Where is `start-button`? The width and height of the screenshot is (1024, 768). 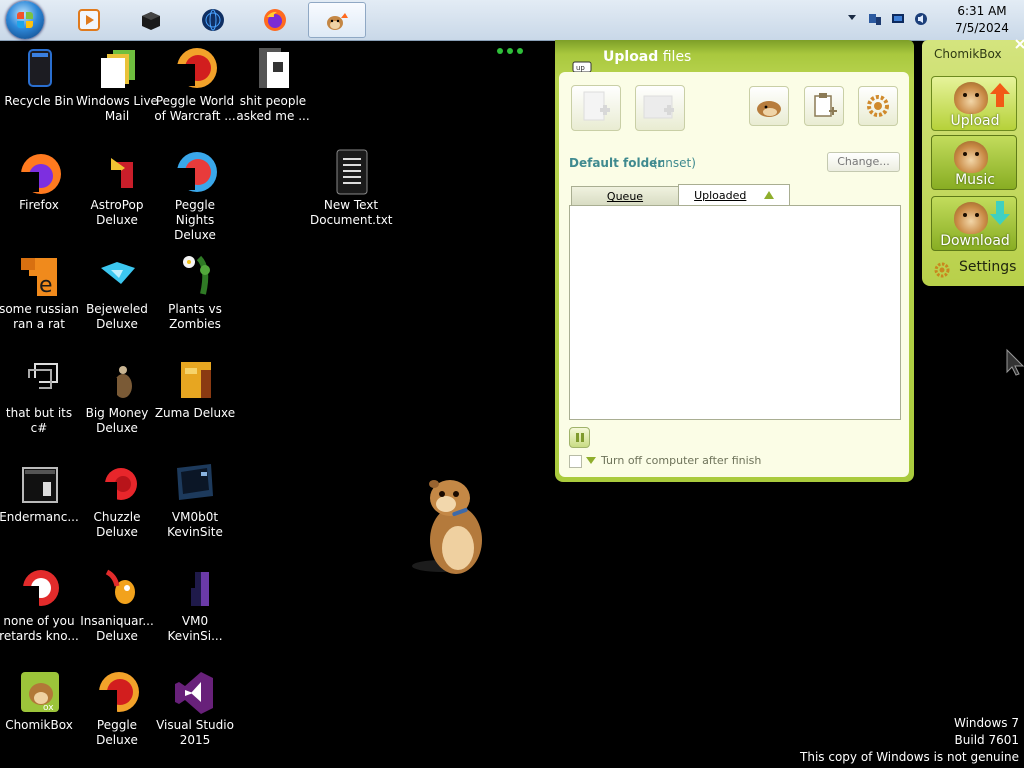
start-button is located at coordinates (25, 20).